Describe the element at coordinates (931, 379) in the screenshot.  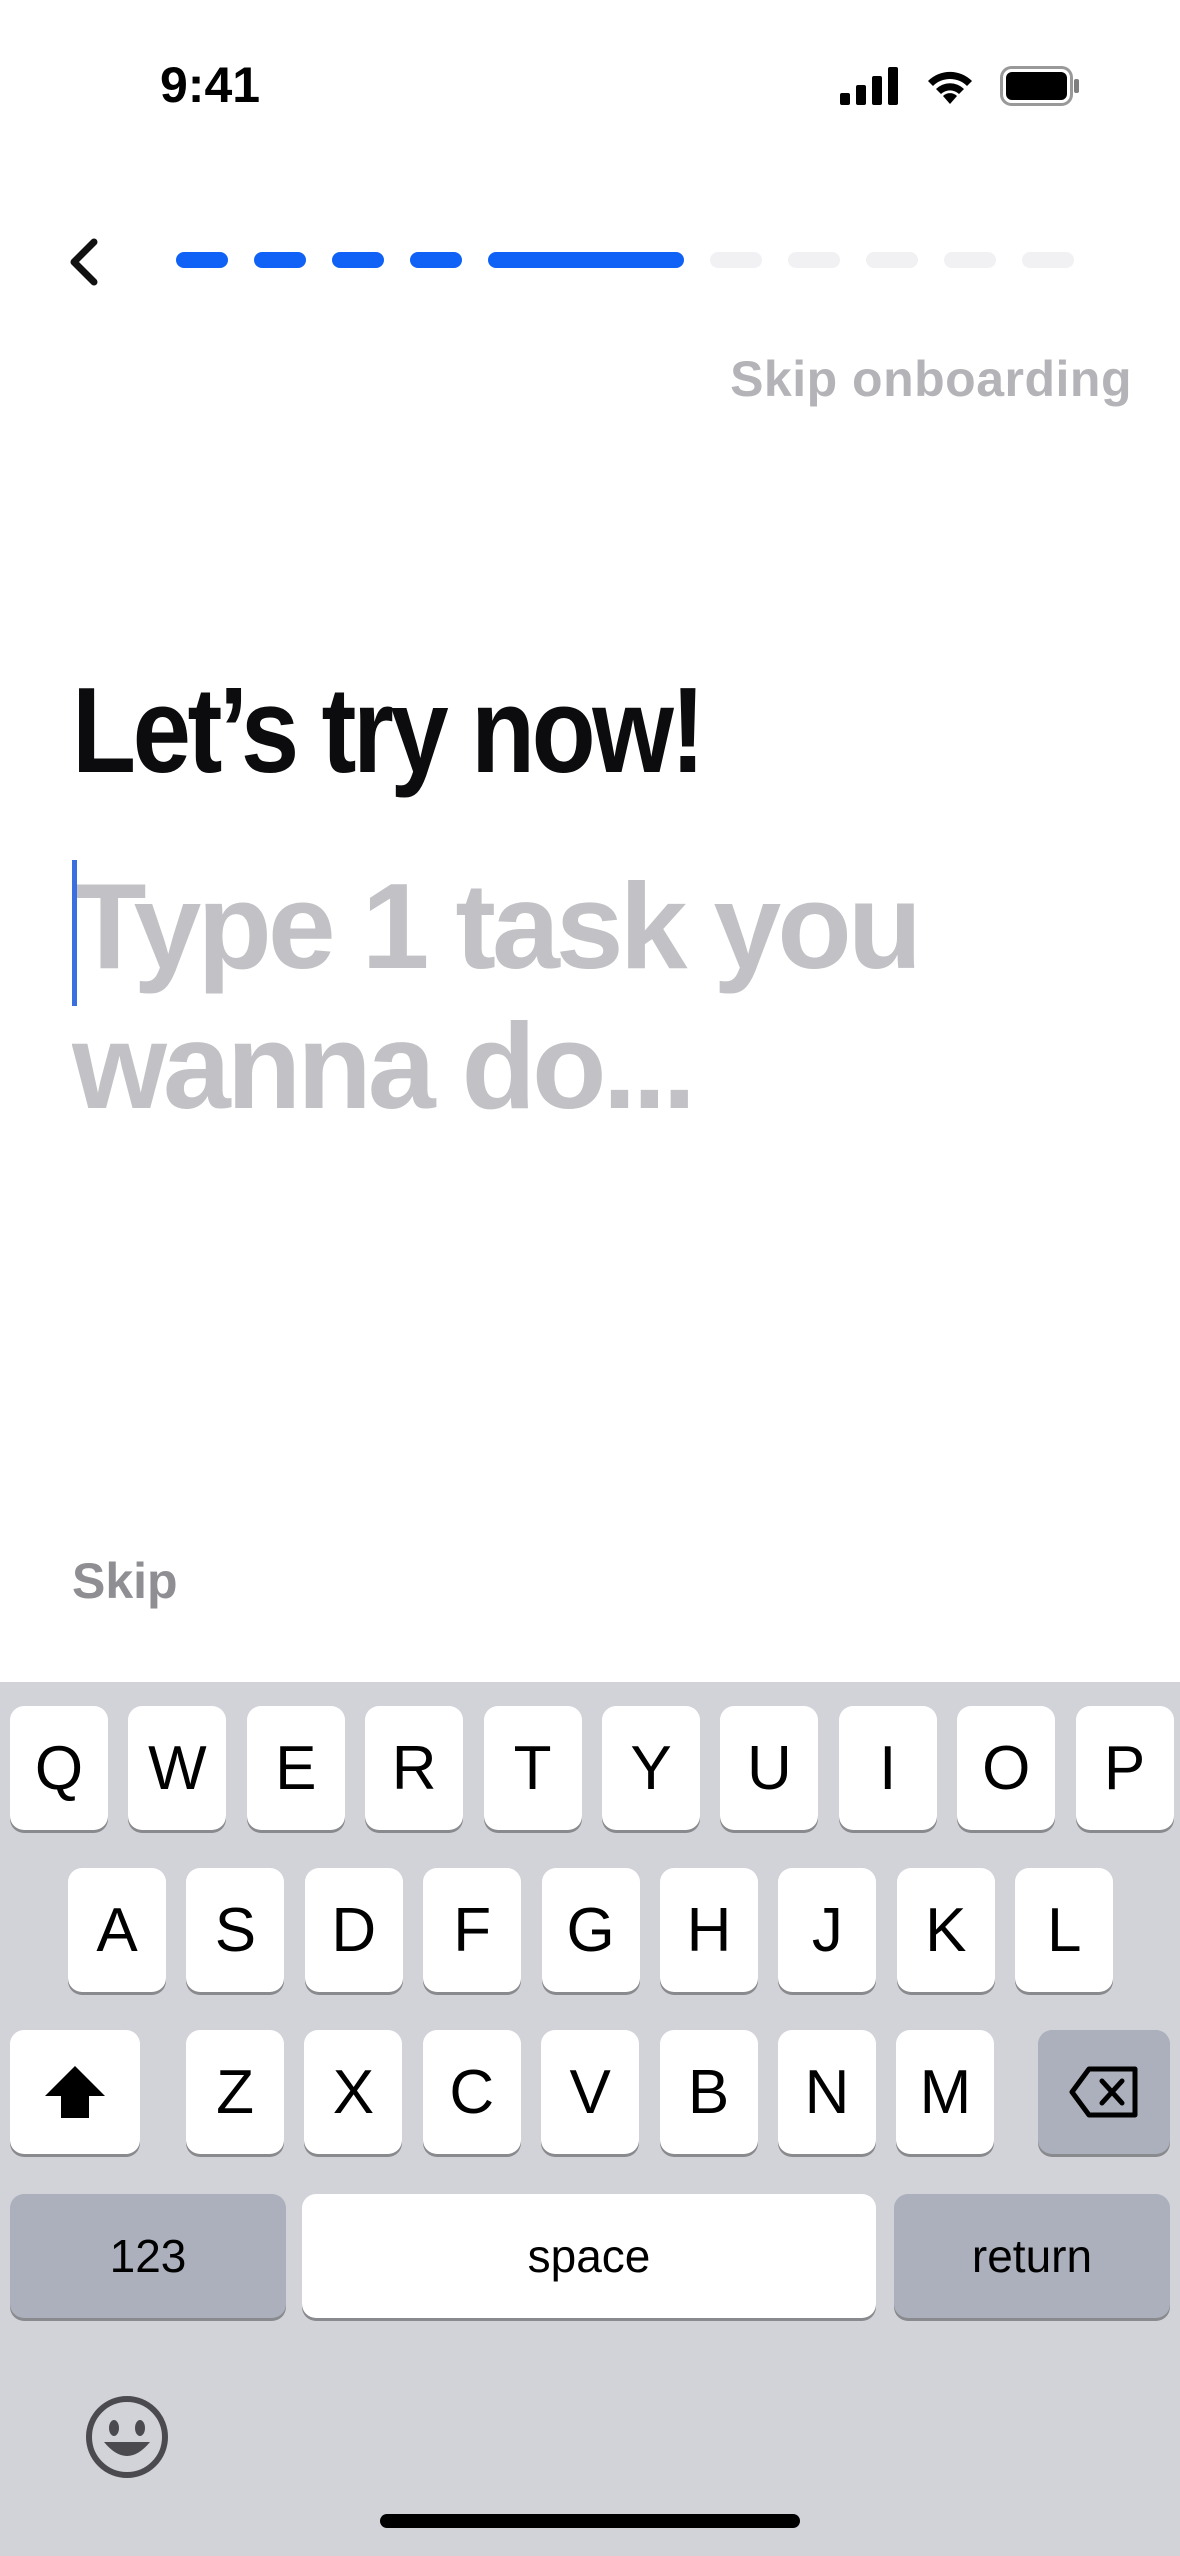
I see `skip-onboarding-button: Skip onboarding` at that location.